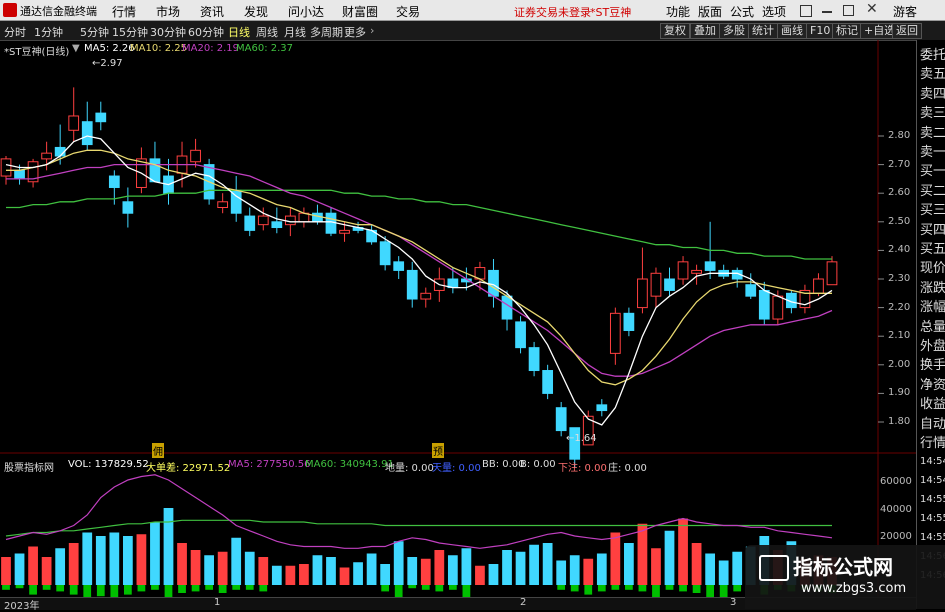 This screenshot has width=945, height=612. Describe the element at coordinates (734, 31) in the screenshot. I see `duogu-button: 多股` at that location.